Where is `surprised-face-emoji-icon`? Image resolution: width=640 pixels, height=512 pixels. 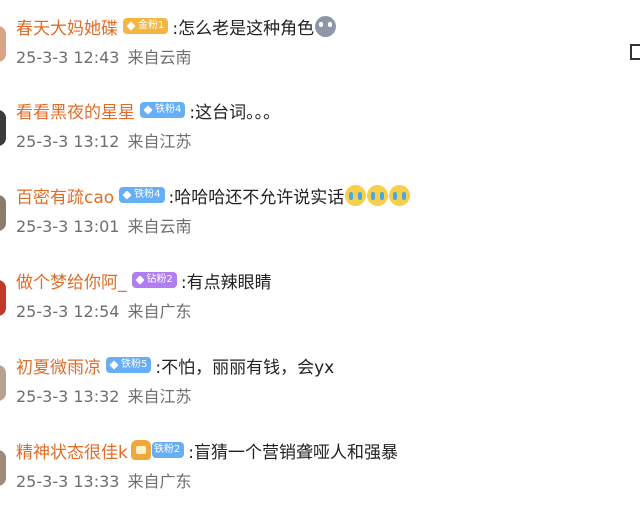
surprised-face-emoji-icon is located at coordinates (326, 26).